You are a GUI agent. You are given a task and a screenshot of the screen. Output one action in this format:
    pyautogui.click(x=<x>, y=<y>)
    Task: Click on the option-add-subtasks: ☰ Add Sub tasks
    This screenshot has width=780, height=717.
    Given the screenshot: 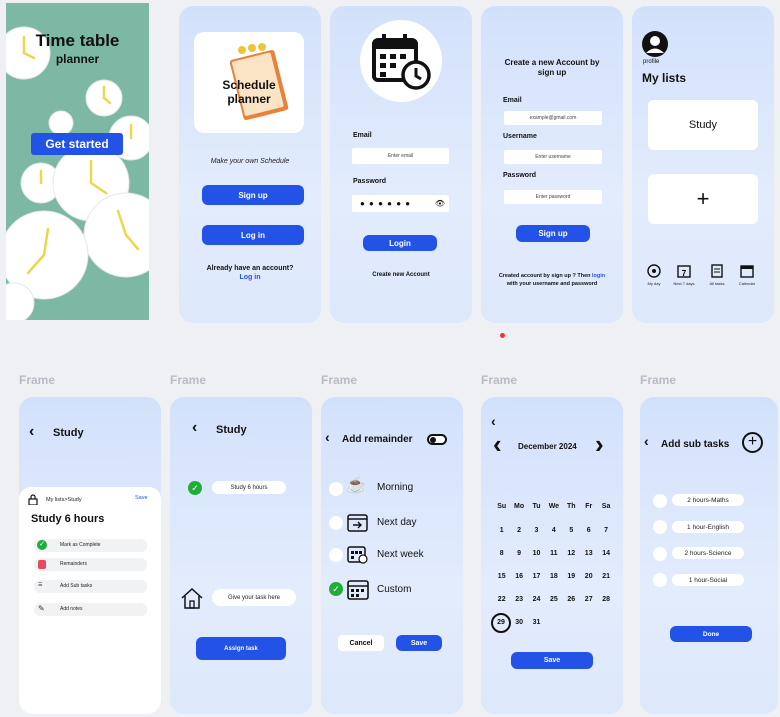 What is the action you would take?
    pyautogui.click(x=90, y=586)
    